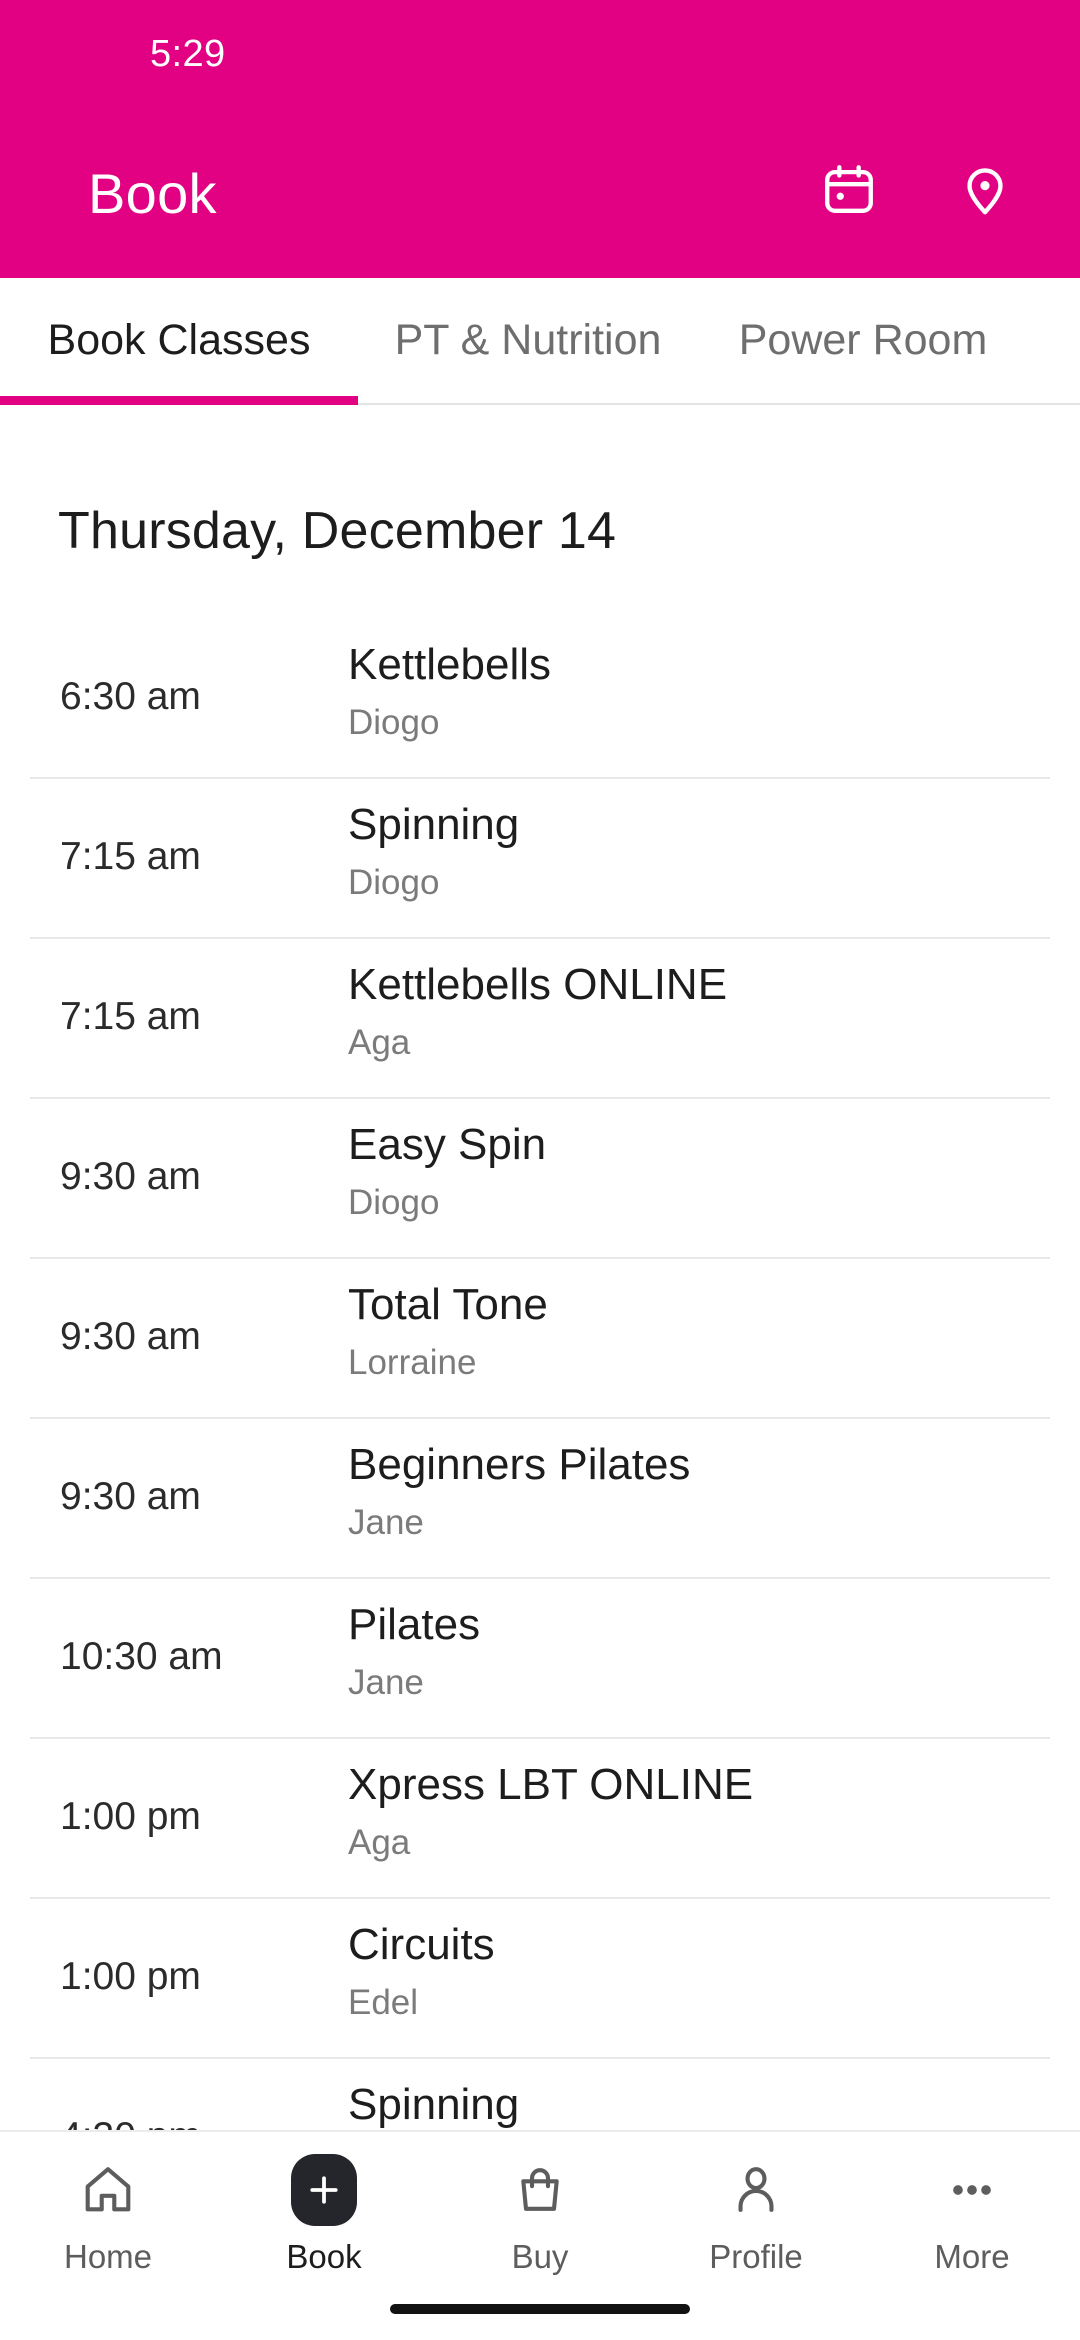 The image size is (1080, 2340). I want to click on person-icon, so click(756, 2190).